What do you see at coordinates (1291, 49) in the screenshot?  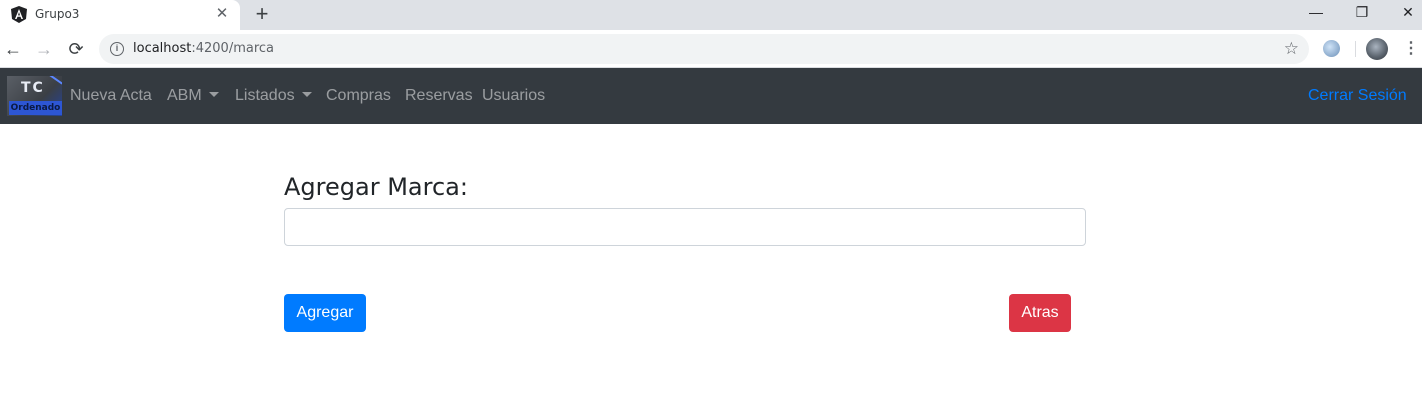 I see `bookmark-star-icon: ☆` at bounding box center [1291, 49].